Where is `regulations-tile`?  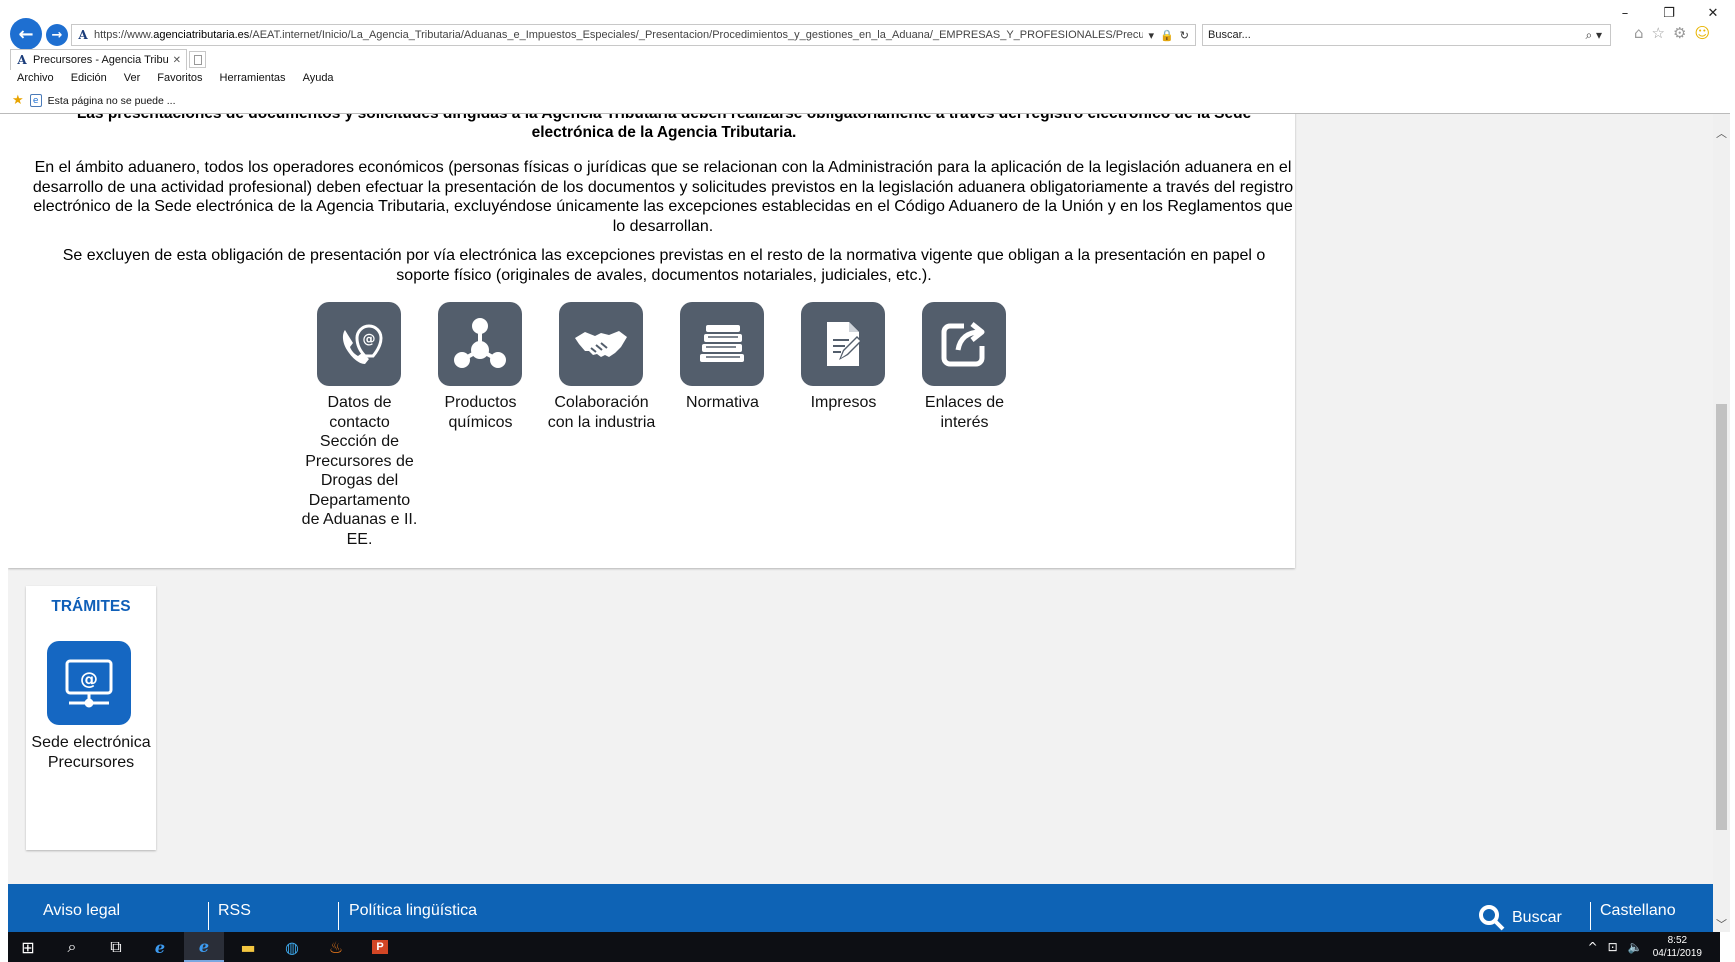
regulations-tile is located at coordinates (722, 344).